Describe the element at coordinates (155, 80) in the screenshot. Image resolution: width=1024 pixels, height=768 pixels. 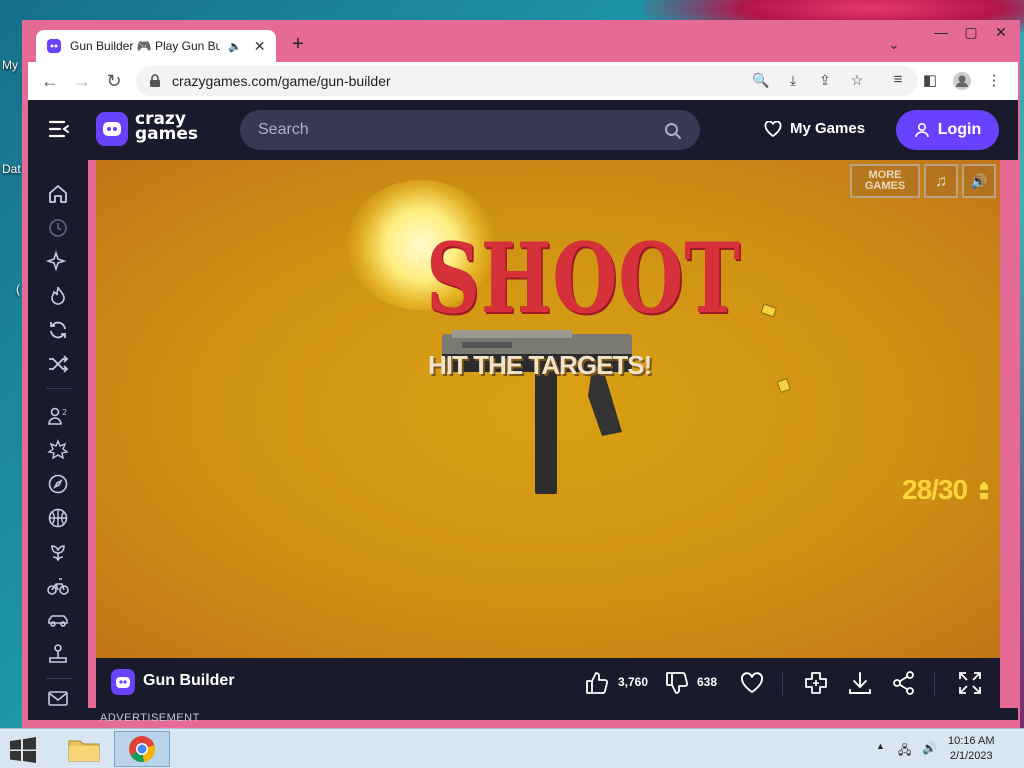
I see `lock-icon` at that location.